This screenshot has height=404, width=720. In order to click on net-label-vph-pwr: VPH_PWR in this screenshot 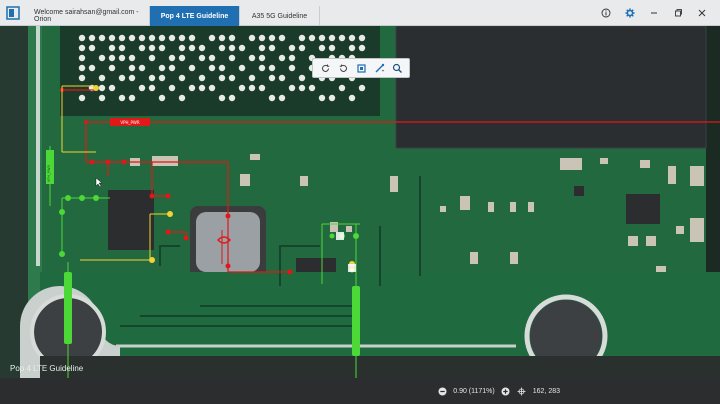, I will do `click(130, 122)`.